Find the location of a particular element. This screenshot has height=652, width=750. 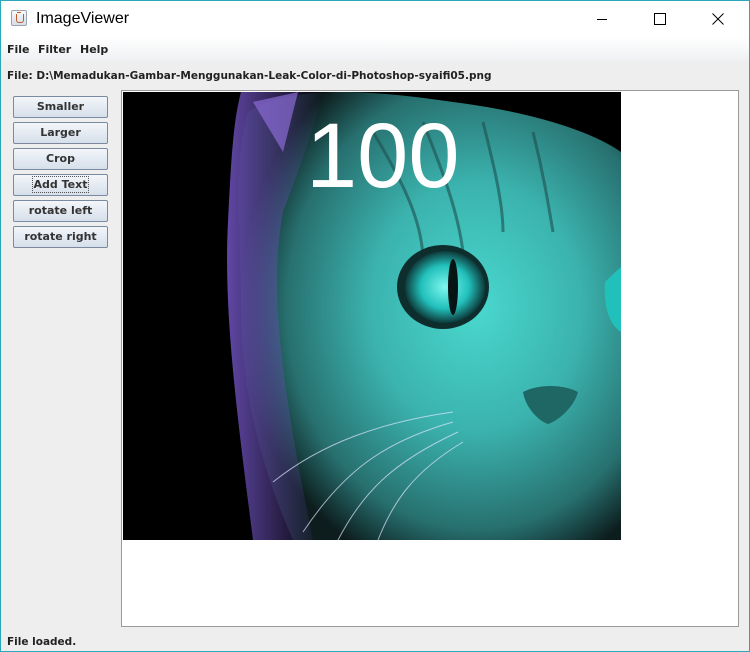

larger-button: Larger is located at coordinates (60, 133).